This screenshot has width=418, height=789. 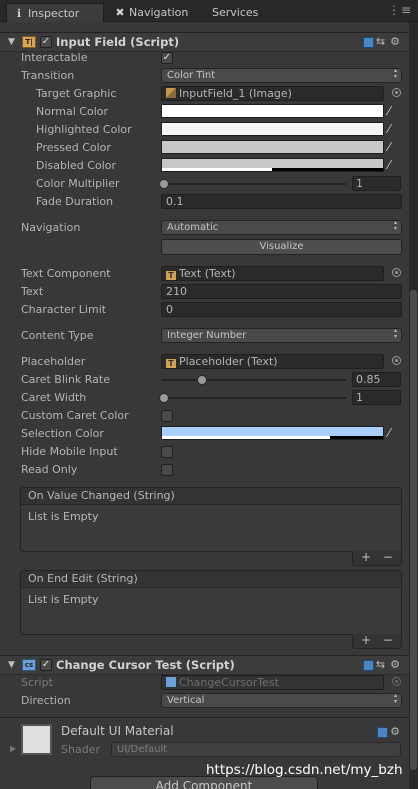 I want to click on row-character-limit: Character Limit 0, so click(x=204, y=310).